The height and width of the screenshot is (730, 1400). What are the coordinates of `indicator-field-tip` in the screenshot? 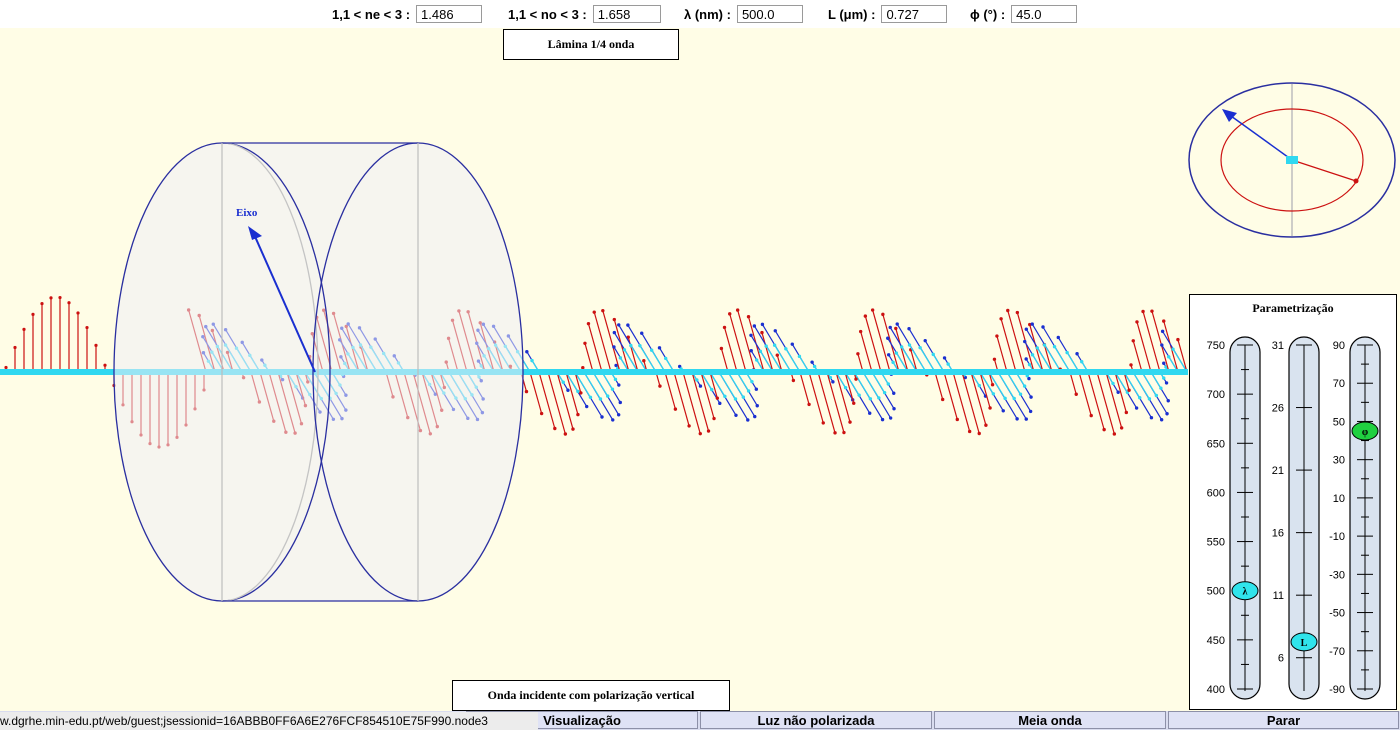 It's located at (1356, 181).